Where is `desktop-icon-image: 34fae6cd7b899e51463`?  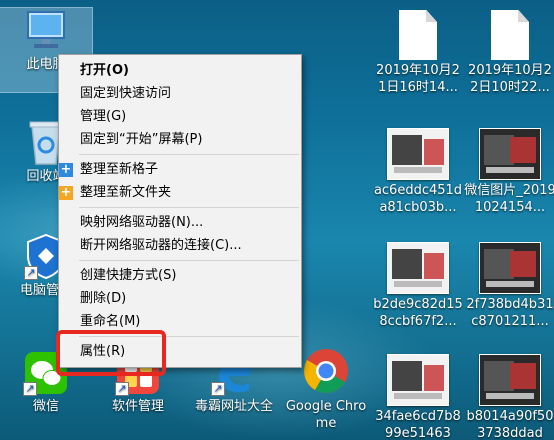
desktop-icon-image: 34fae6cd7b899e51463 is located at coordinates (418, 397).